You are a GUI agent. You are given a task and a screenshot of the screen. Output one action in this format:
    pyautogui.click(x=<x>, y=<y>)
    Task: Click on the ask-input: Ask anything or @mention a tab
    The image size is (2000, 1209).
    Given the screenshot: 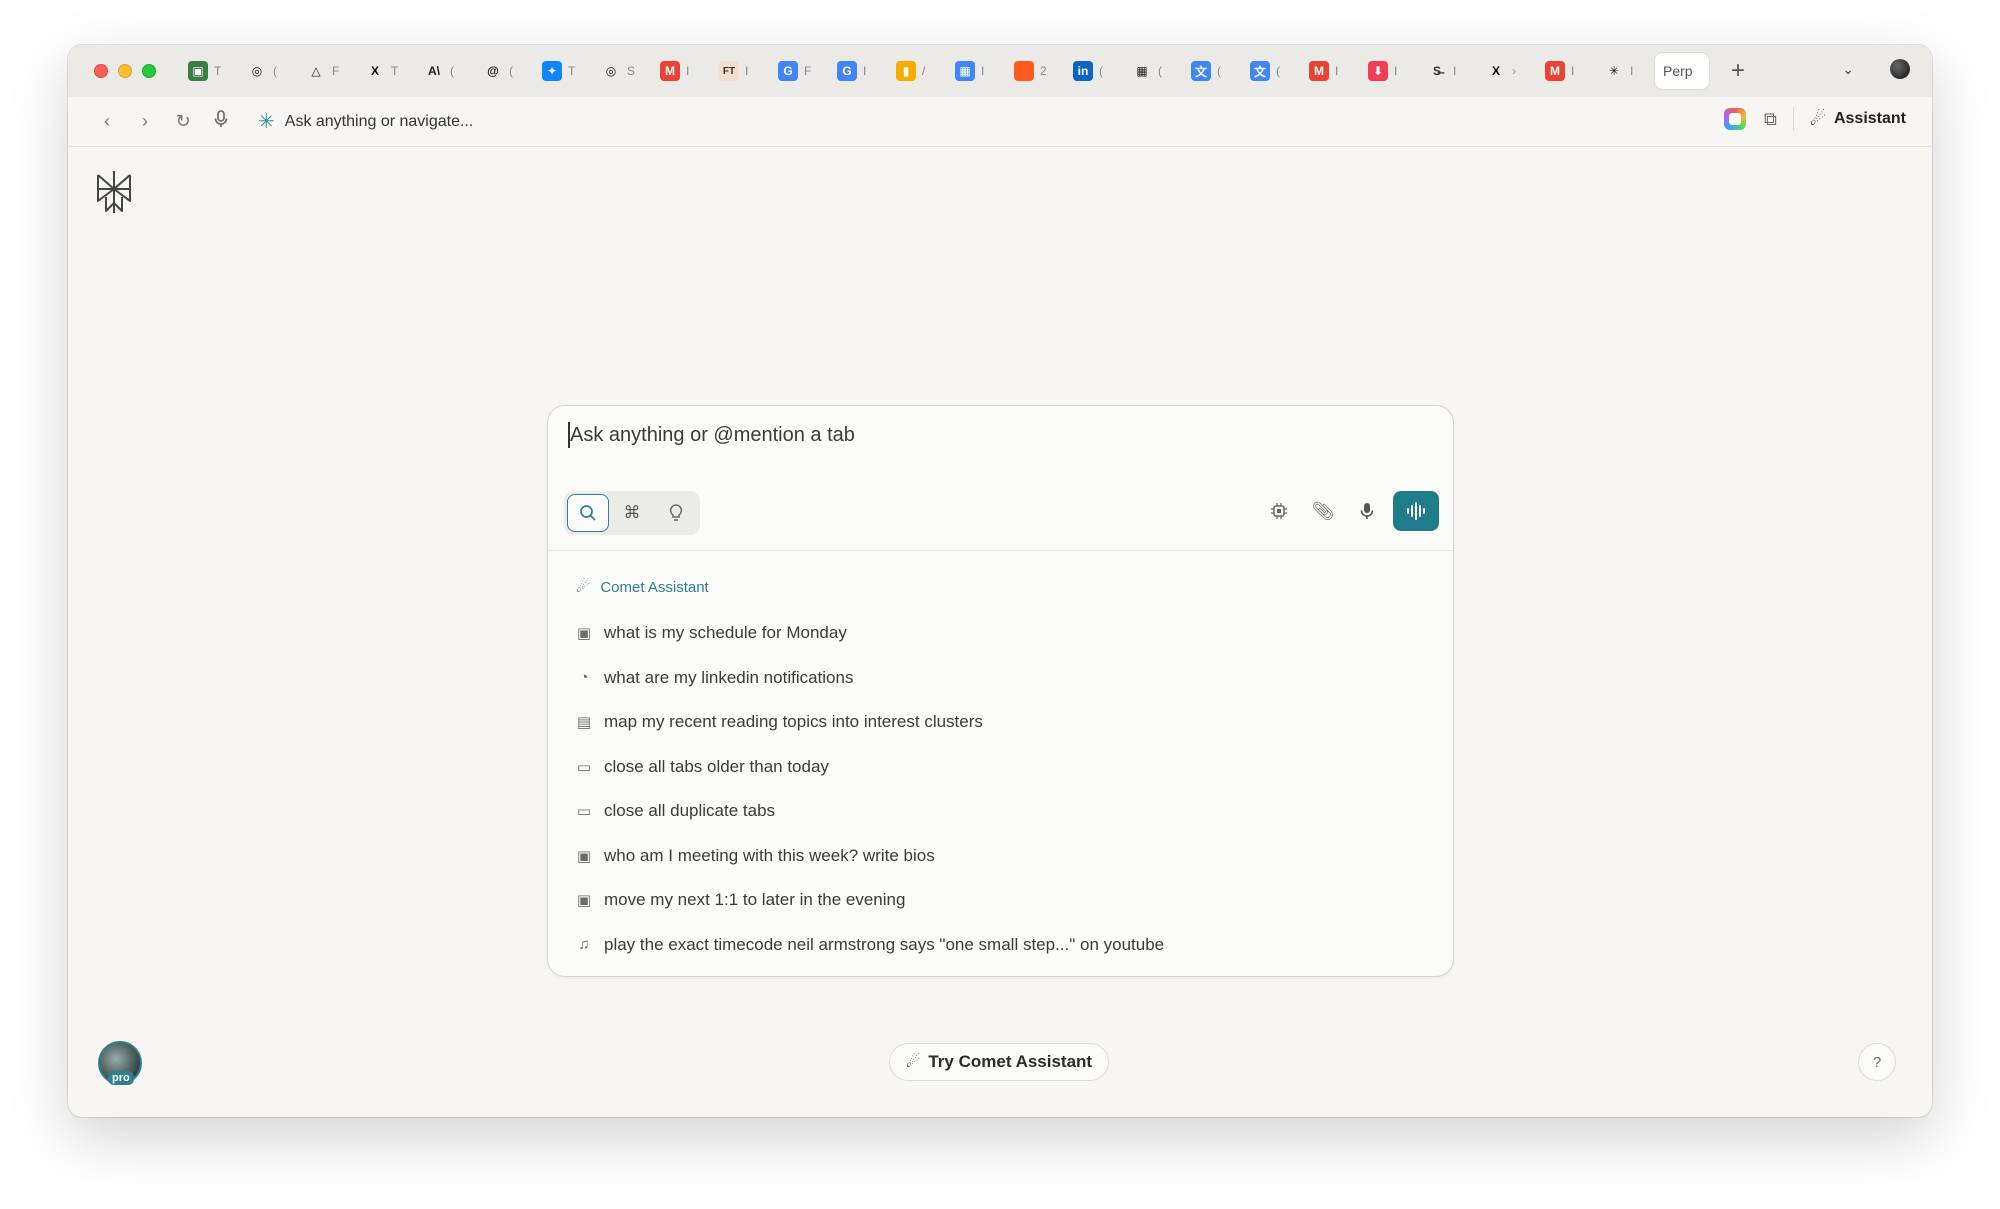 What is the action you would take?
    pyautogui.click(x=711, y=435)
    